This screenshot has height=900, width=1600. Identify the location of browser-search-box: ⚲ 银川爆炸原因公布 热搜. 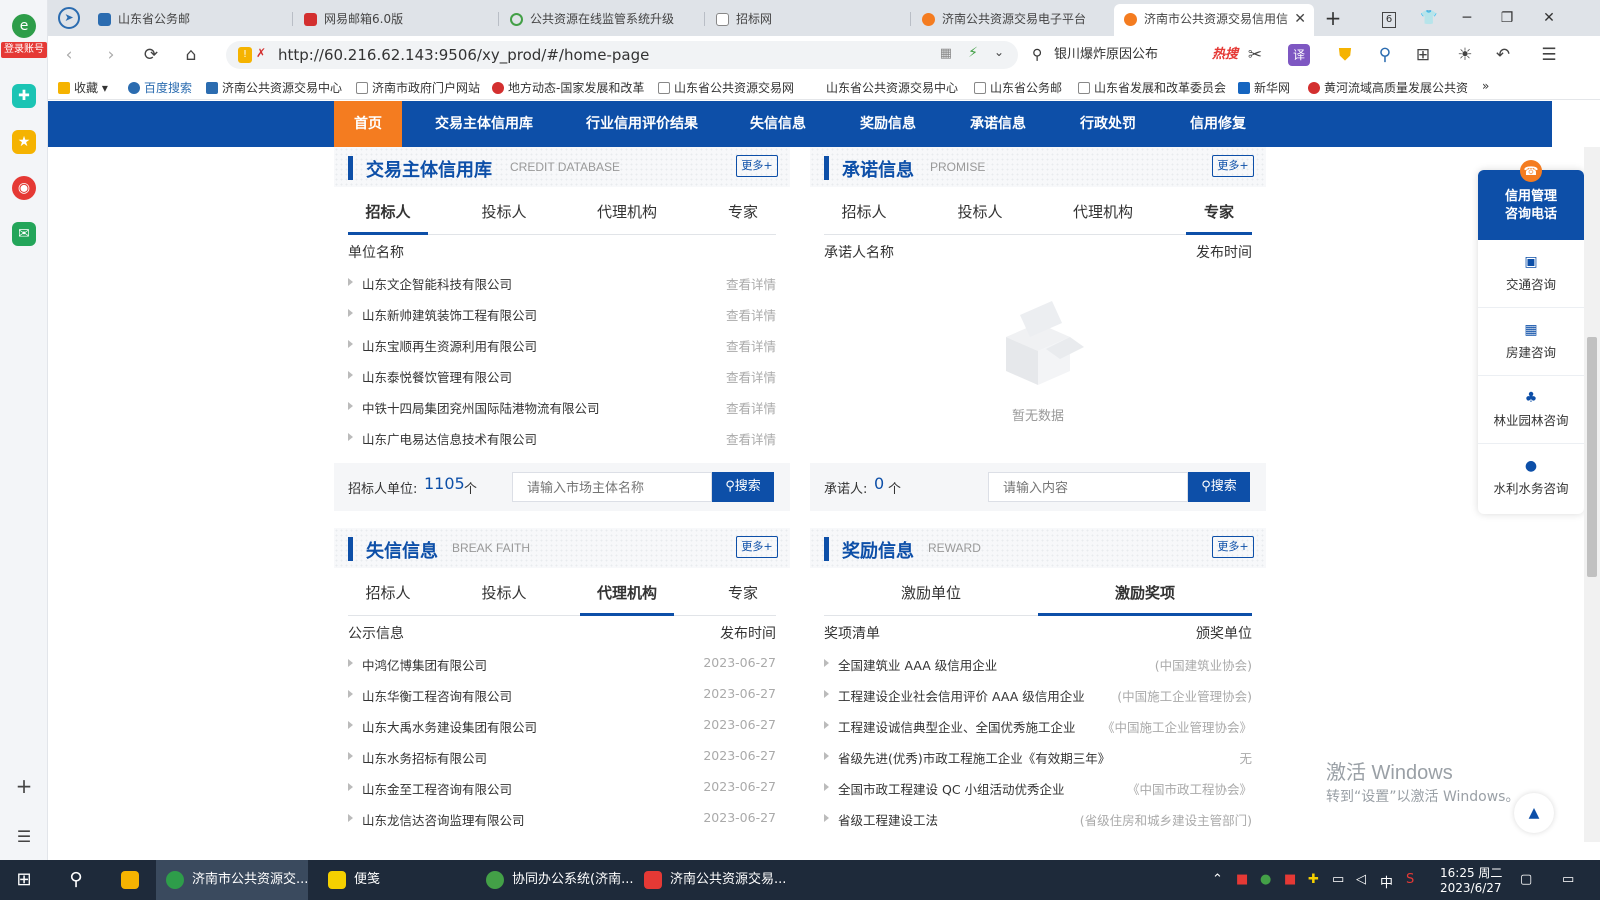
(1135, 55).